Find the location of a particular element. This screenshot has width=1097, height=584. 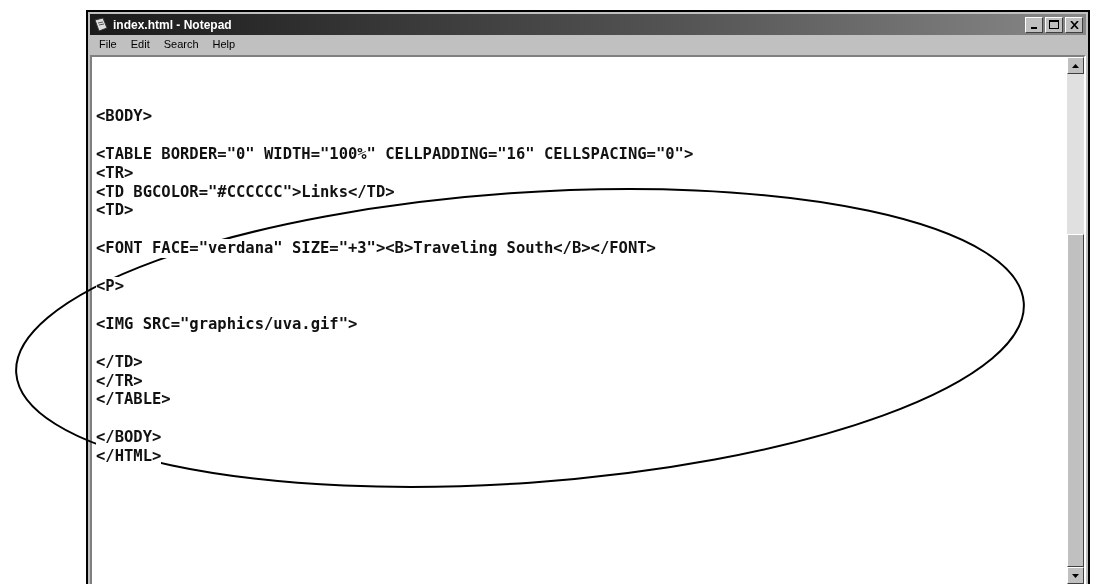

menu-item: Help is located at coordinates (224, 44).